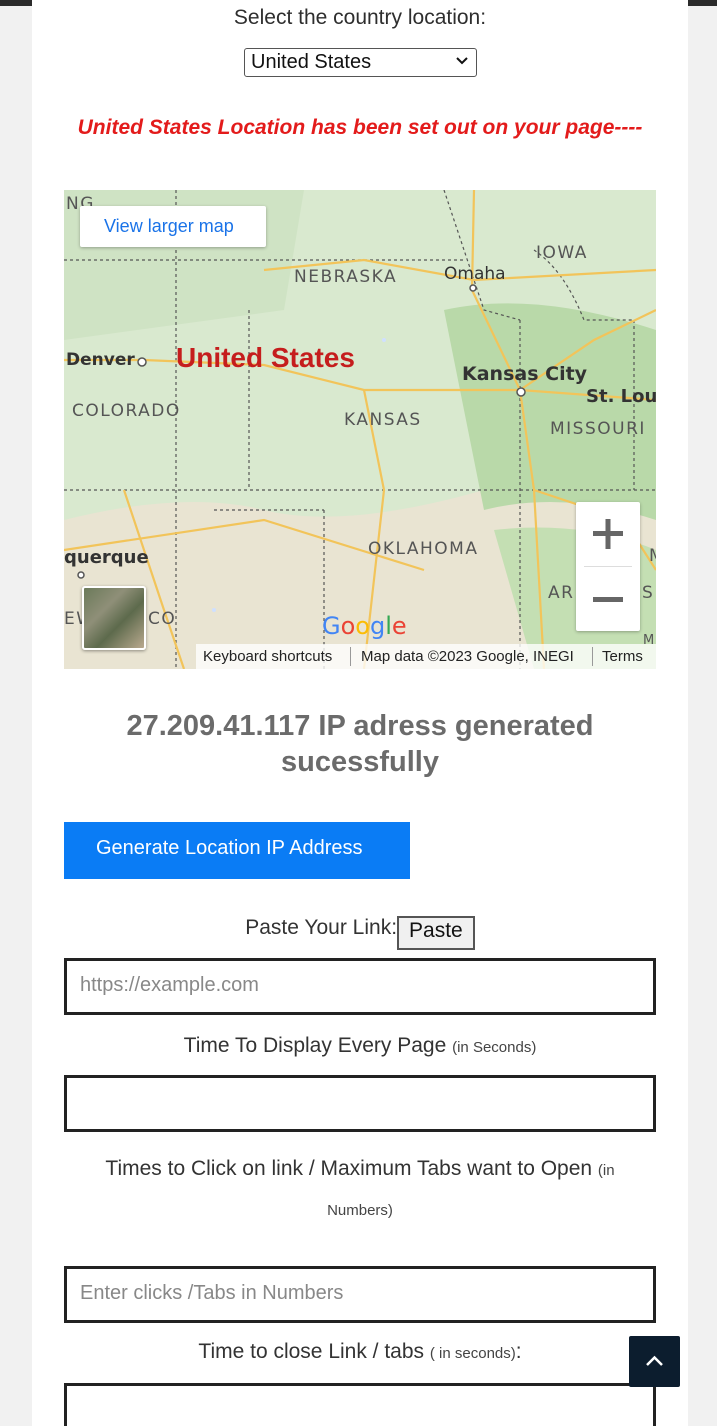 Image resolution: width=717 pixels, height=1426 pixels. Describe the element at coordinates (436, 933) in the screenshot. I see `paste-button: Paste` at that location.